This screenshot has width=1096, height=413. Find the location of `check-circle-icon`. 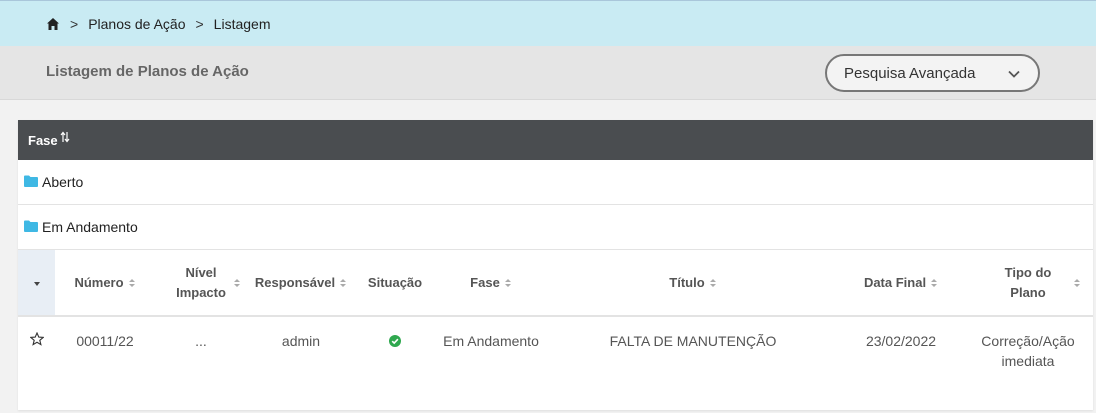

check-circle-icon is located at coordinates (395, 341).